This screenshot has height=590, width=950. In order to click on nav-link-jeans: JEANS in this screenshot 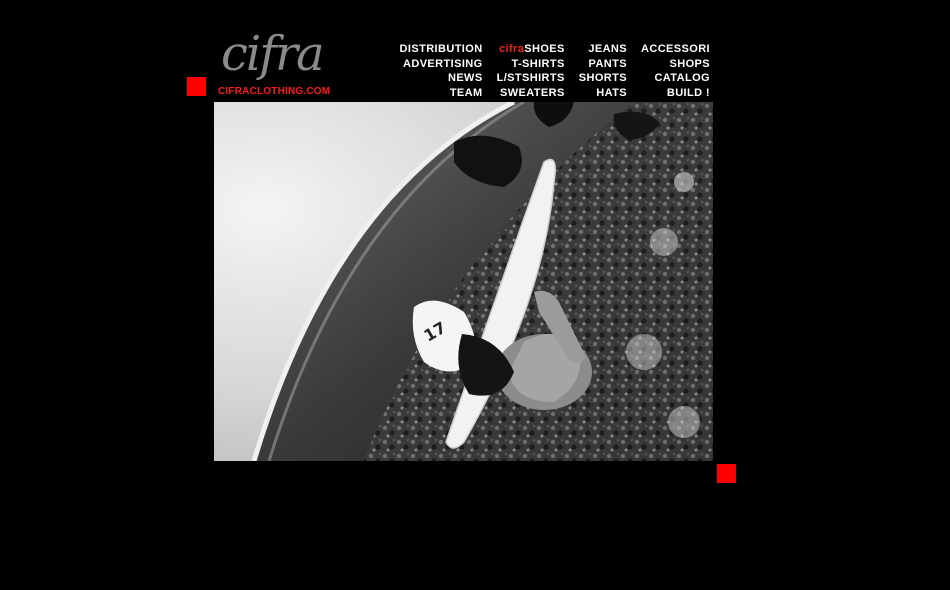, I will do `click(607, 49)`.